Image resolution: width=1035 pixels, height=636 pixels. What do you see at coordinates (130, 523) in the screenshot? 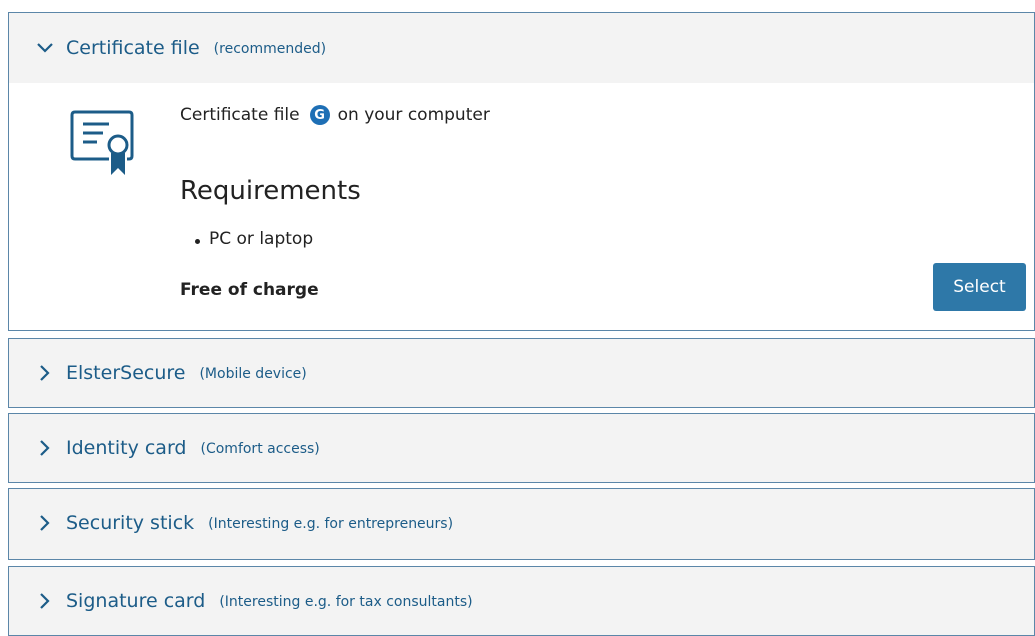
I see `accordion-title: Security stick` at bounding box center [130, 523].